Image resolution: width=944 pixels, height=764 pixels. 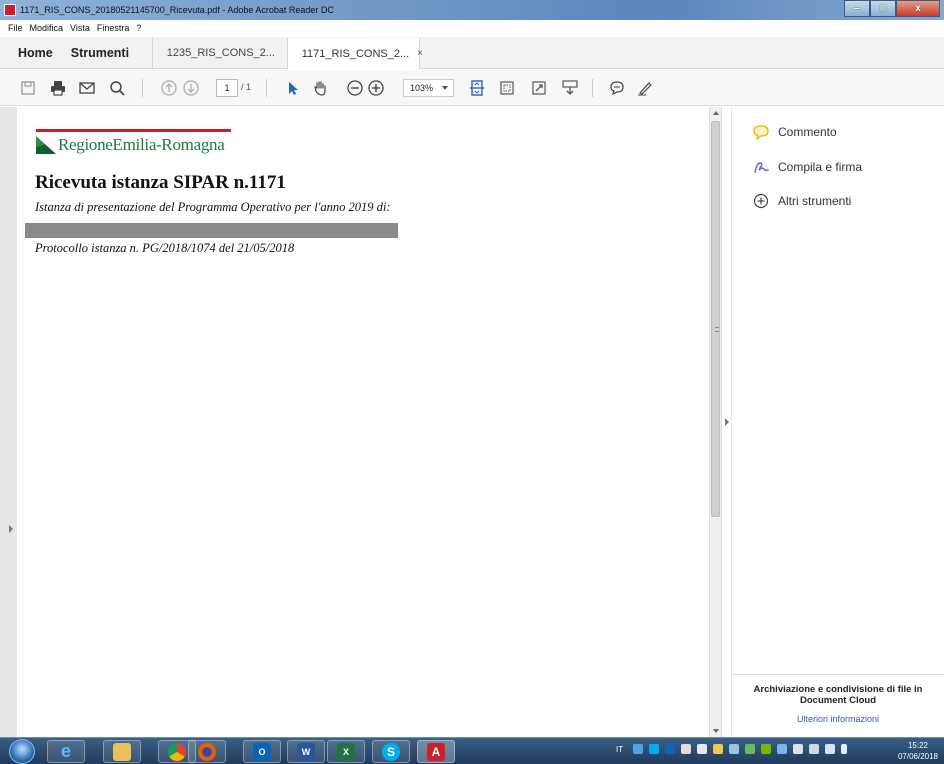 What do you see at coordinates (654, 749) in the screenshot?
I see `skype-tray-icon` at bounding box center [654, 749].